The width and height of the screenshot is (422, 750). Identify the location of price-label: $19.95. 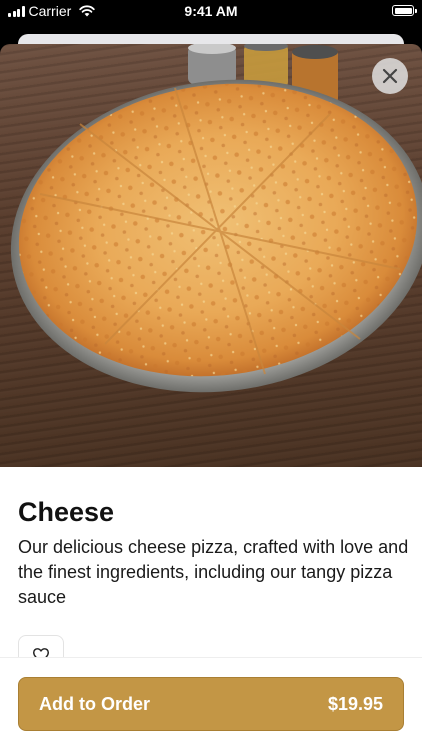
(355, 703).